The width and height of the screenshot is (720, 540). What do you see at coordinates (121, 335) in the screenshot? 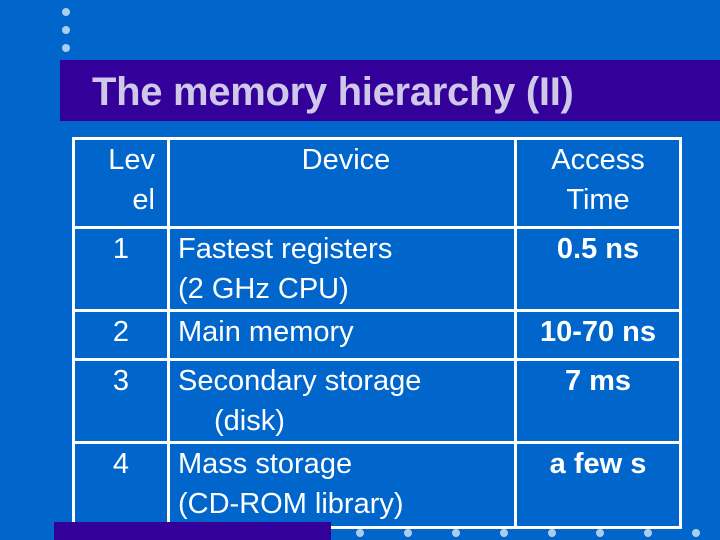
I see `cell-level: 2` at bounding box center [121, 335].